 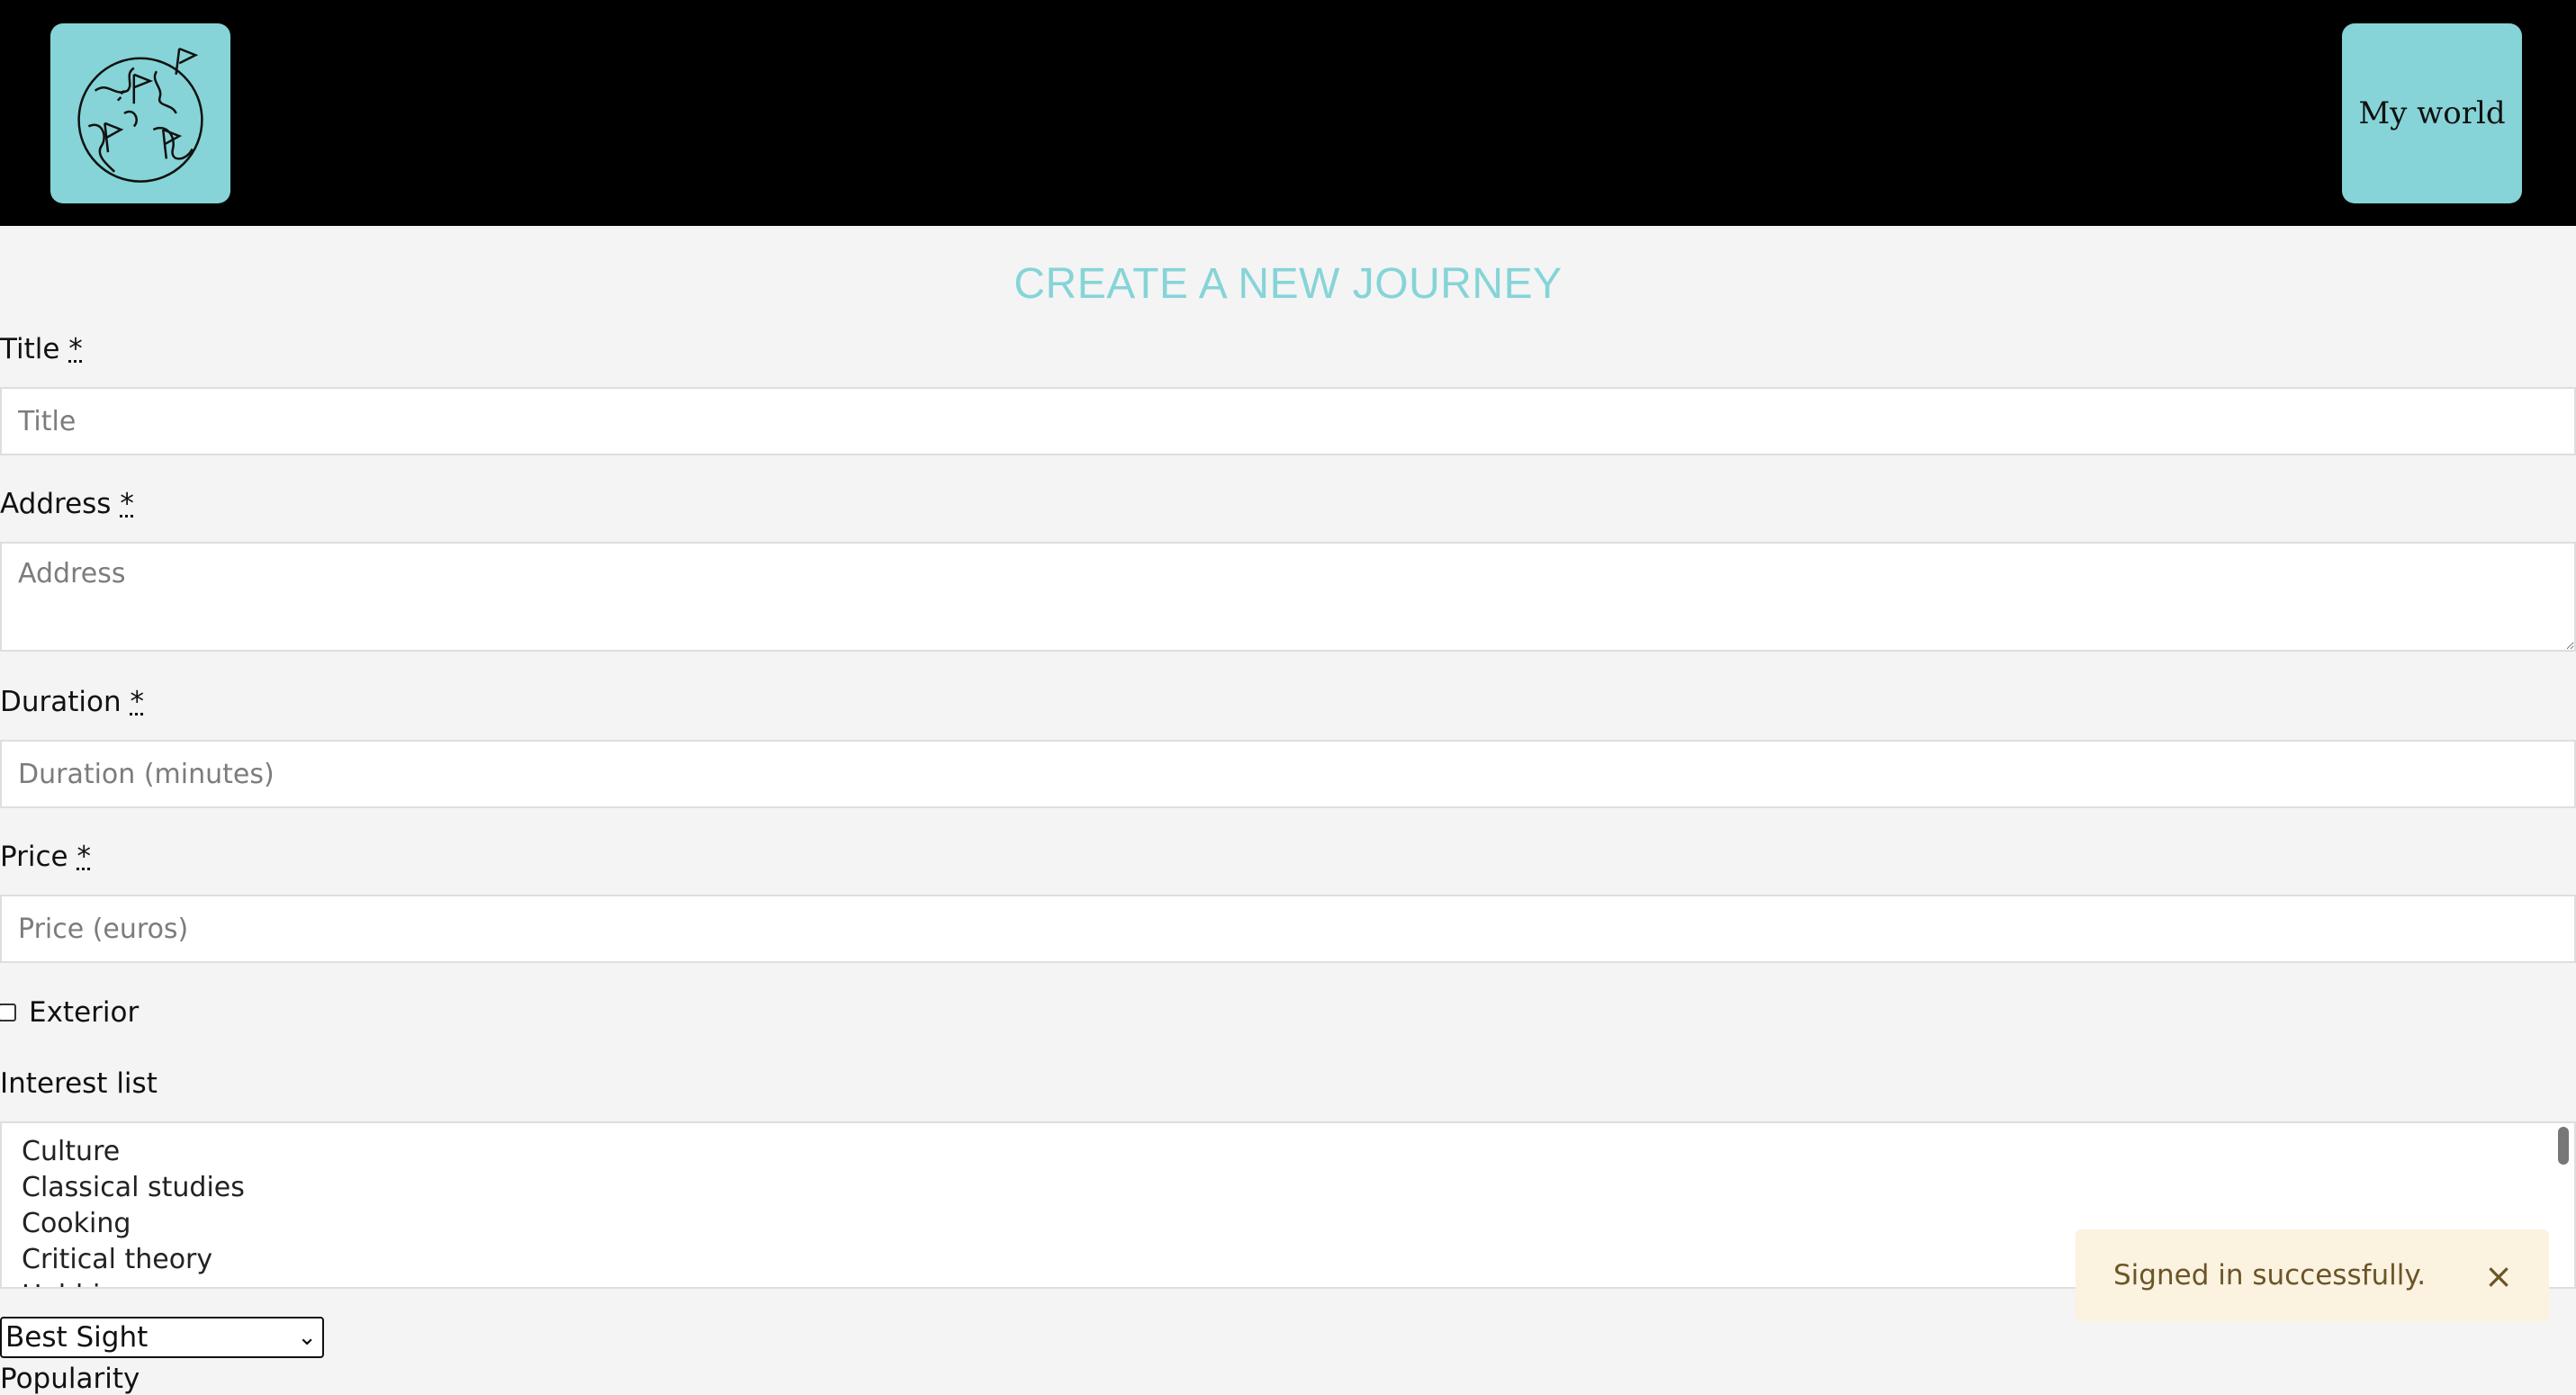 What do you see at coordinates (1288, 421) in the screenshot?
I see `title-input` at bounding box center [1288, 421].